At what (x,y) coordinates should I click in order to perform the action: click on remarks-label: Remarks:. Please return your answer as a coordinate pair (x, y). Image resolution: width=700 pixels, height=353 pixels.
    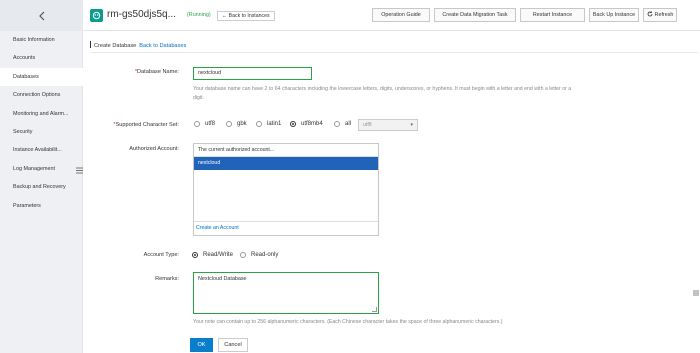
    Looking at the image, I should click on (167, 279).